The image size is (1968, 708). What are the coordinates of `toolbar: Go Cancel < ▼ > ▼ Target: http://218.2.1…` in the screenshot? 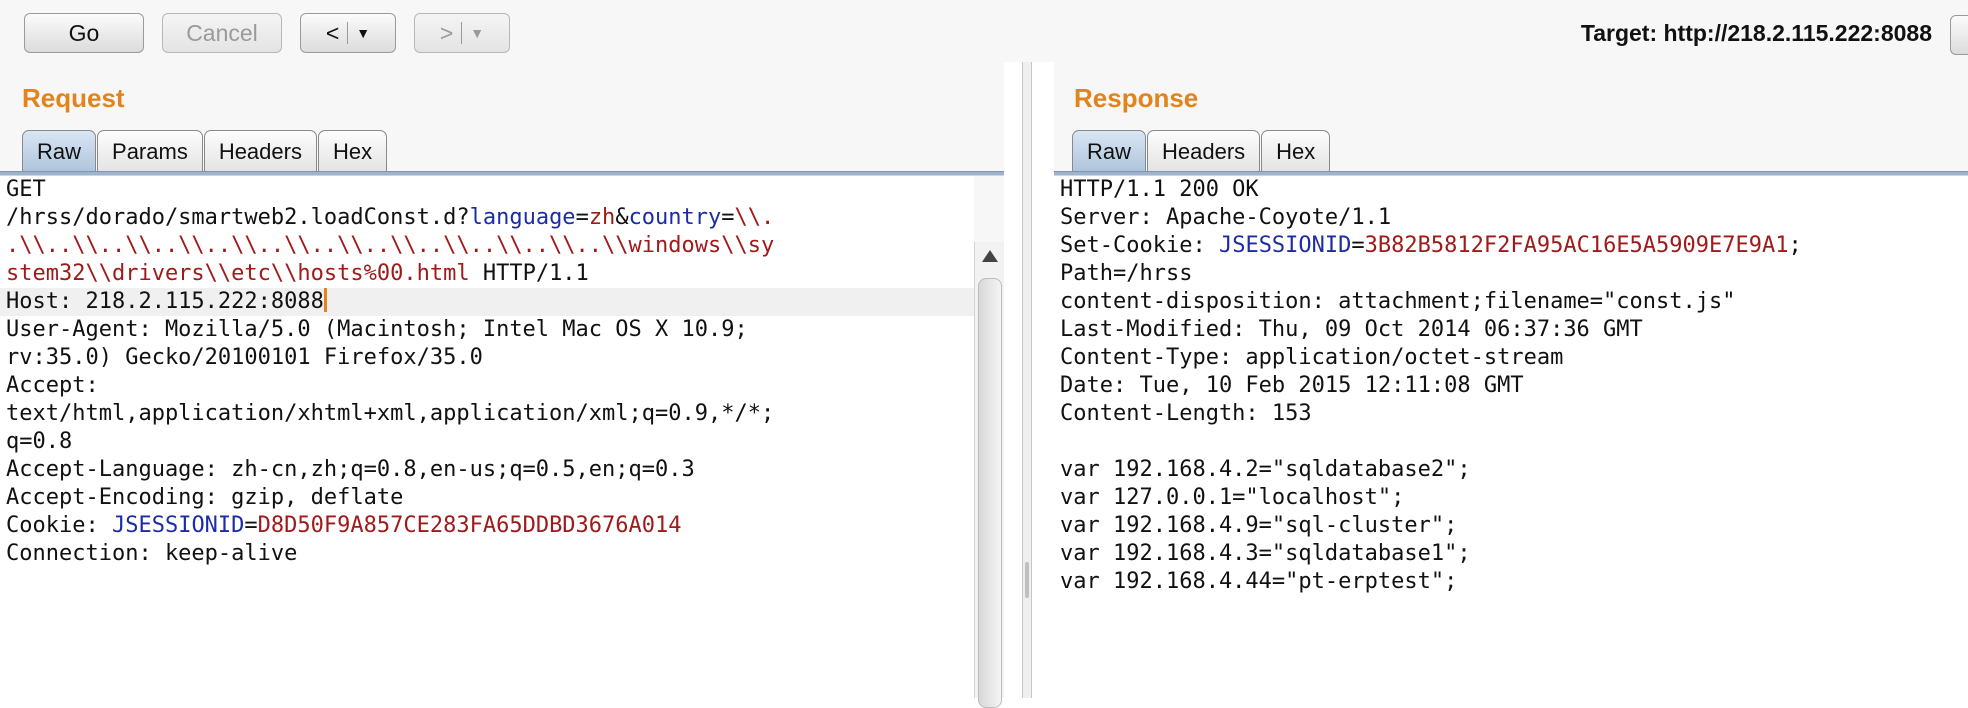 It's located at (984, 31).